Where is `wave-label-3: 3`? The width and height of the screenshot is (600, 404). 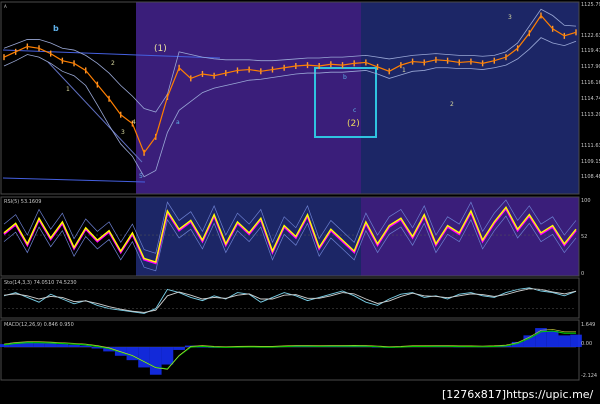
wave-label-3: 3 is located at coordinates (123, 132).